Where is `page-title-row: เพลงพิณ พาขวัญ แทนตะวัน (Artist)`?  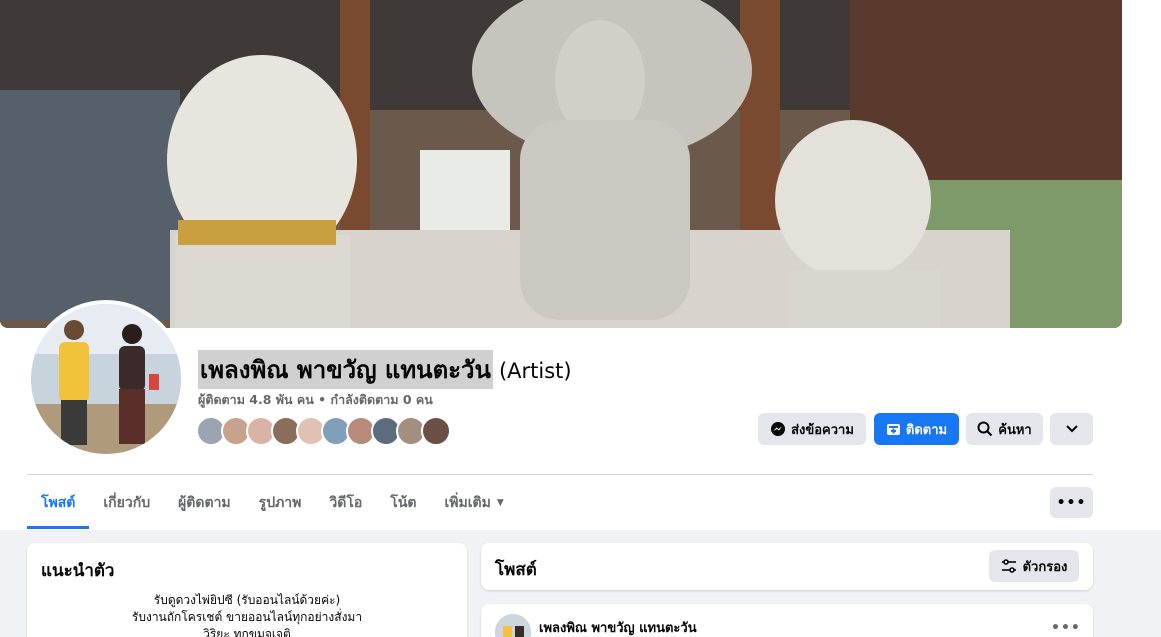 page-title-row: เพลงพิณ พาขวัญ แทนตะวัน (Artist) is located at coordinates (385, 369).